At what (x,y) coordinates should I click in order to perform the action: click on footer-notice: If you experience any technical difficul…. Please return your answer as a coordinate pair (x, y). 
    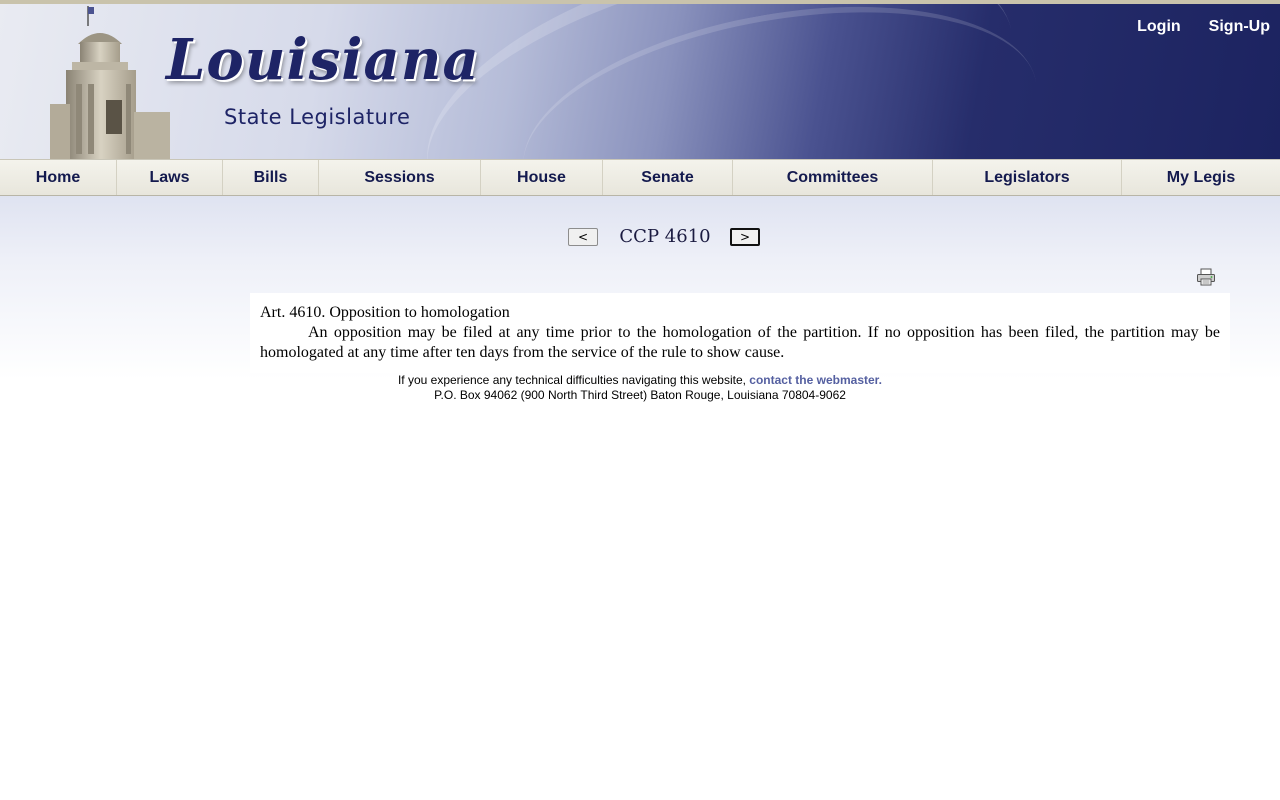
    Looking at the image, I should click on (640, 380).